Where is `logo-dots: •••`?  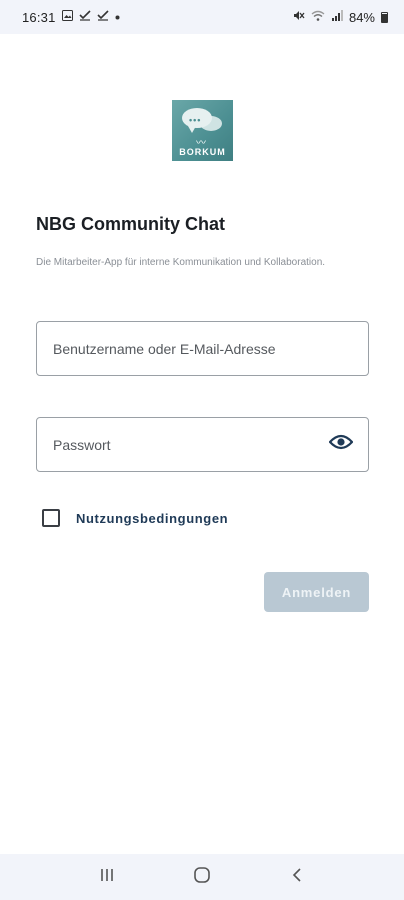 logo-dots: ••• is located at coordinates (195, 120).